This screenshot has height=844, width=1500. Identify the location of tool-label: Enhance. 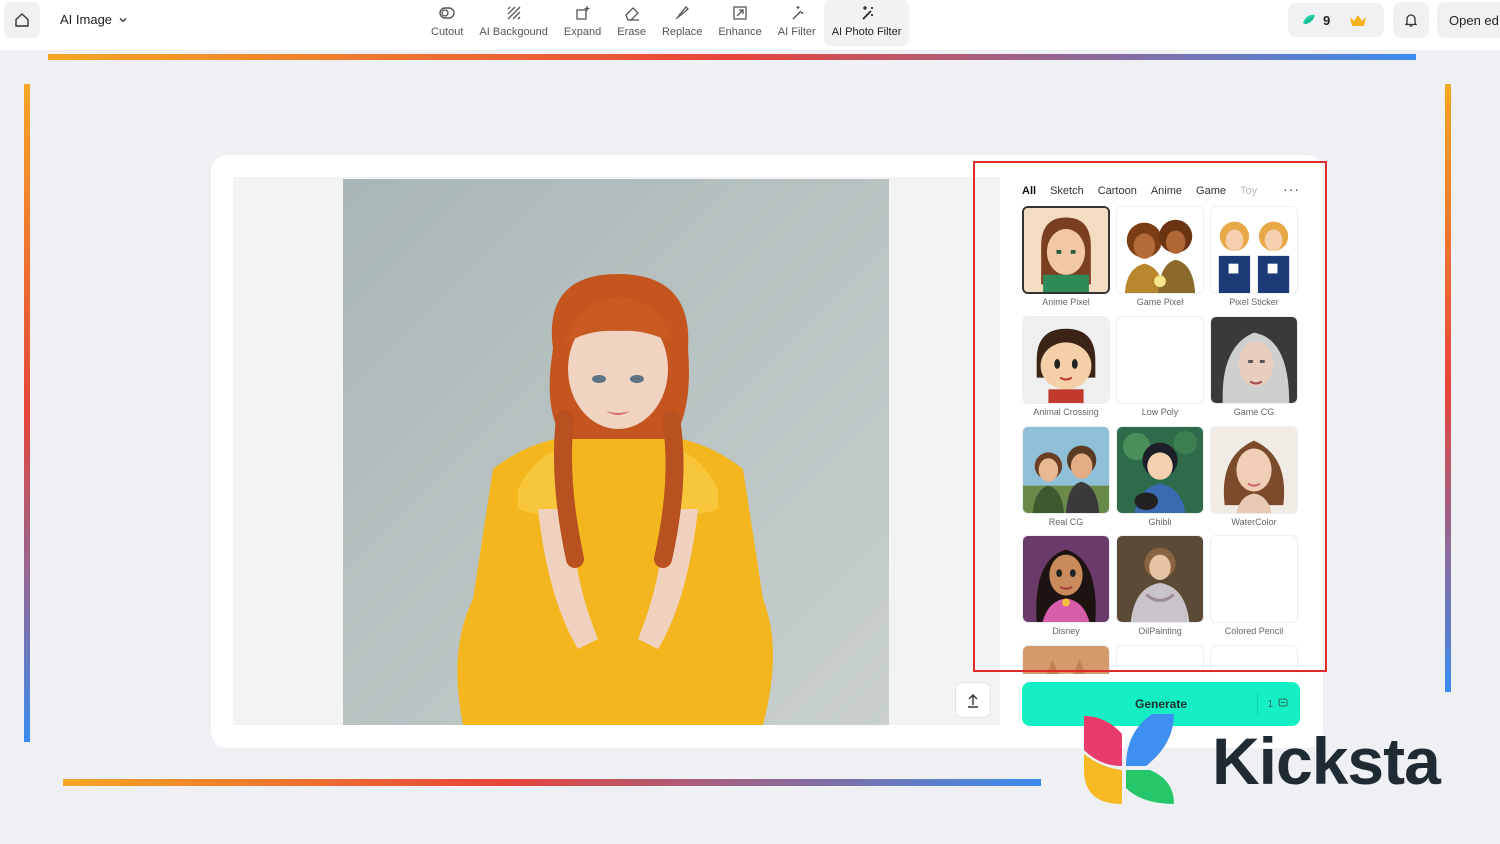
(740, 32).